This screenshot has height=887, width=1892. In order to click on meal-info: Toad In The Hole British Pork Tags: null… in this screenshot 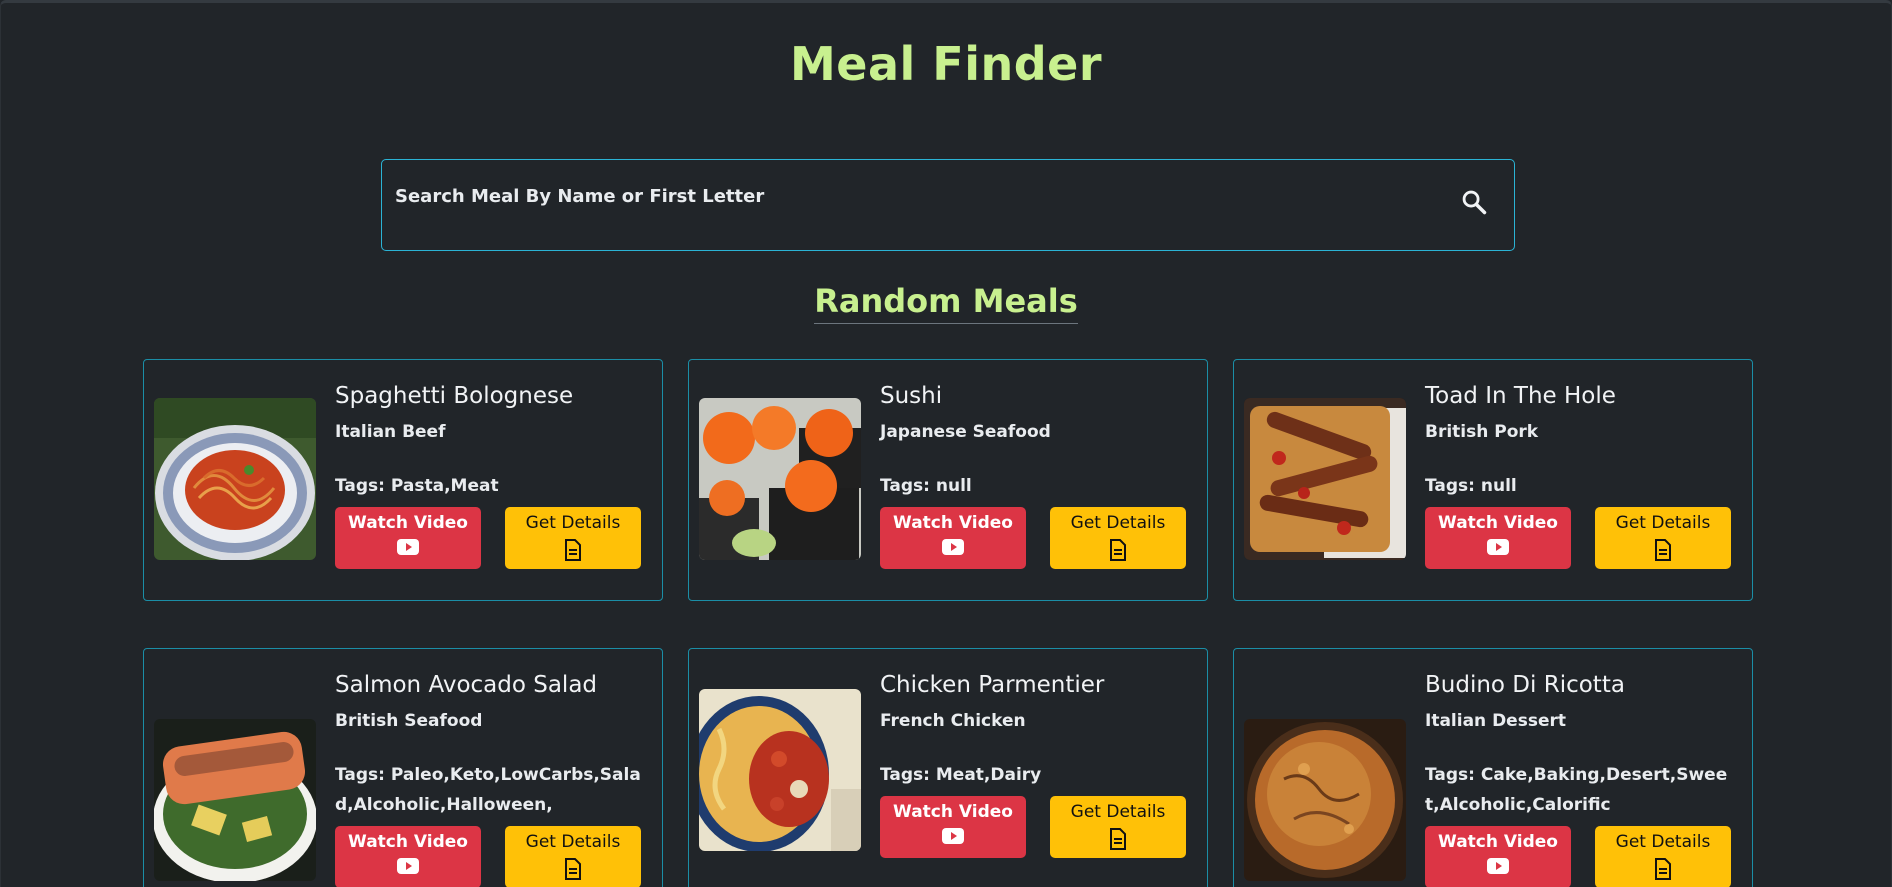, I will do `click(1580, 475)`.